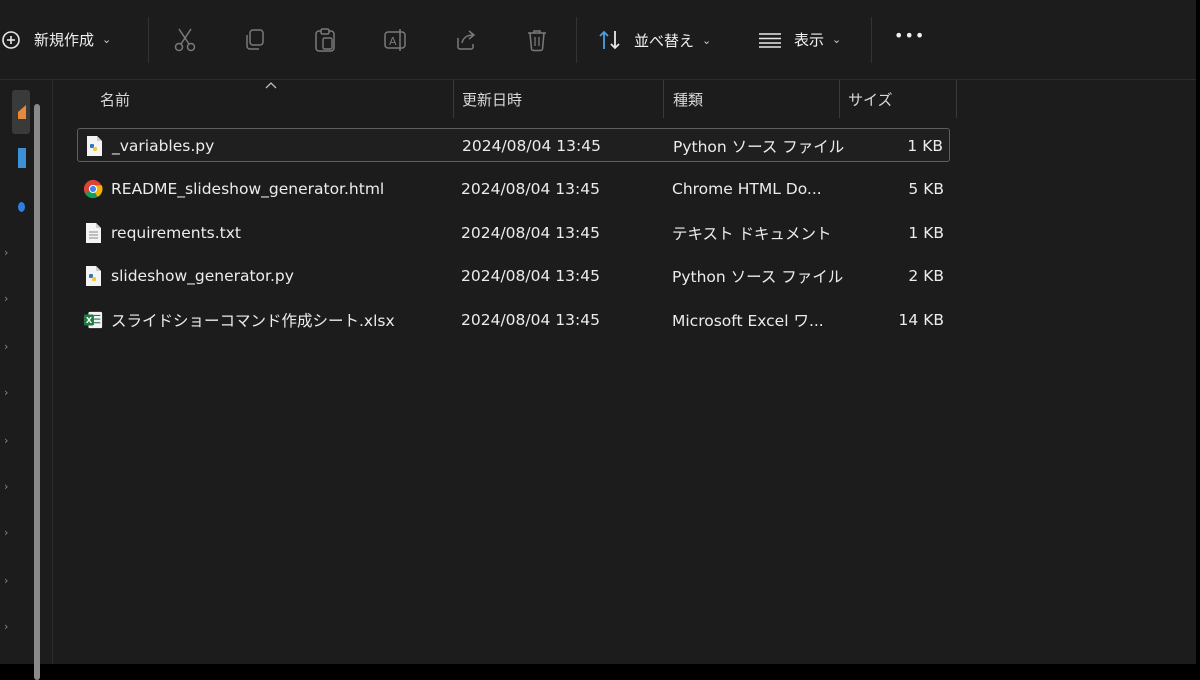 The width and height of the screenshot is (1200, 680). What do you see at coordinates (557, 99) in the screenshot?
I see `column-header-modified: 更新日時` at bounding box center [557, 99].